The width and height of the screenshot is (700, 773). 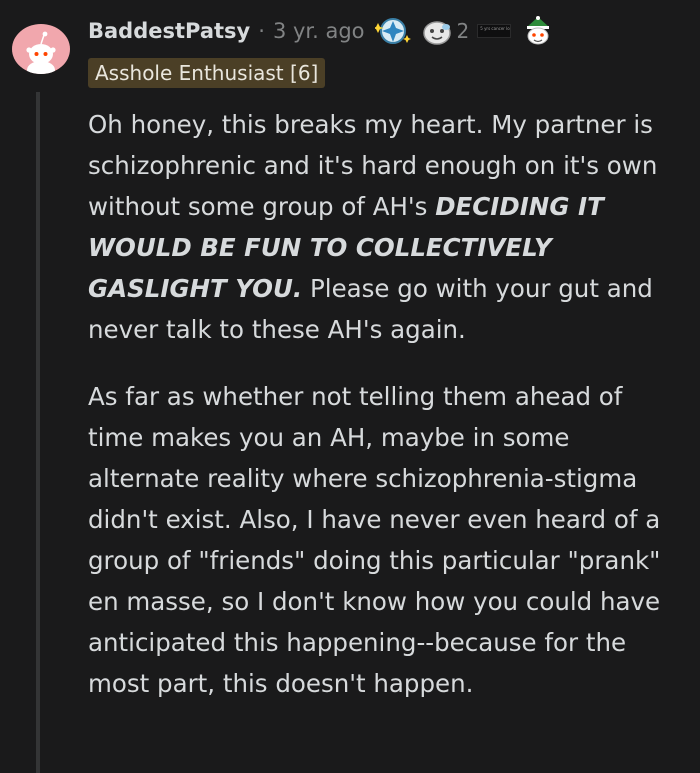 I want to click on user-flair: Asshole Enthusiast [6], so click(x=207, y=73).